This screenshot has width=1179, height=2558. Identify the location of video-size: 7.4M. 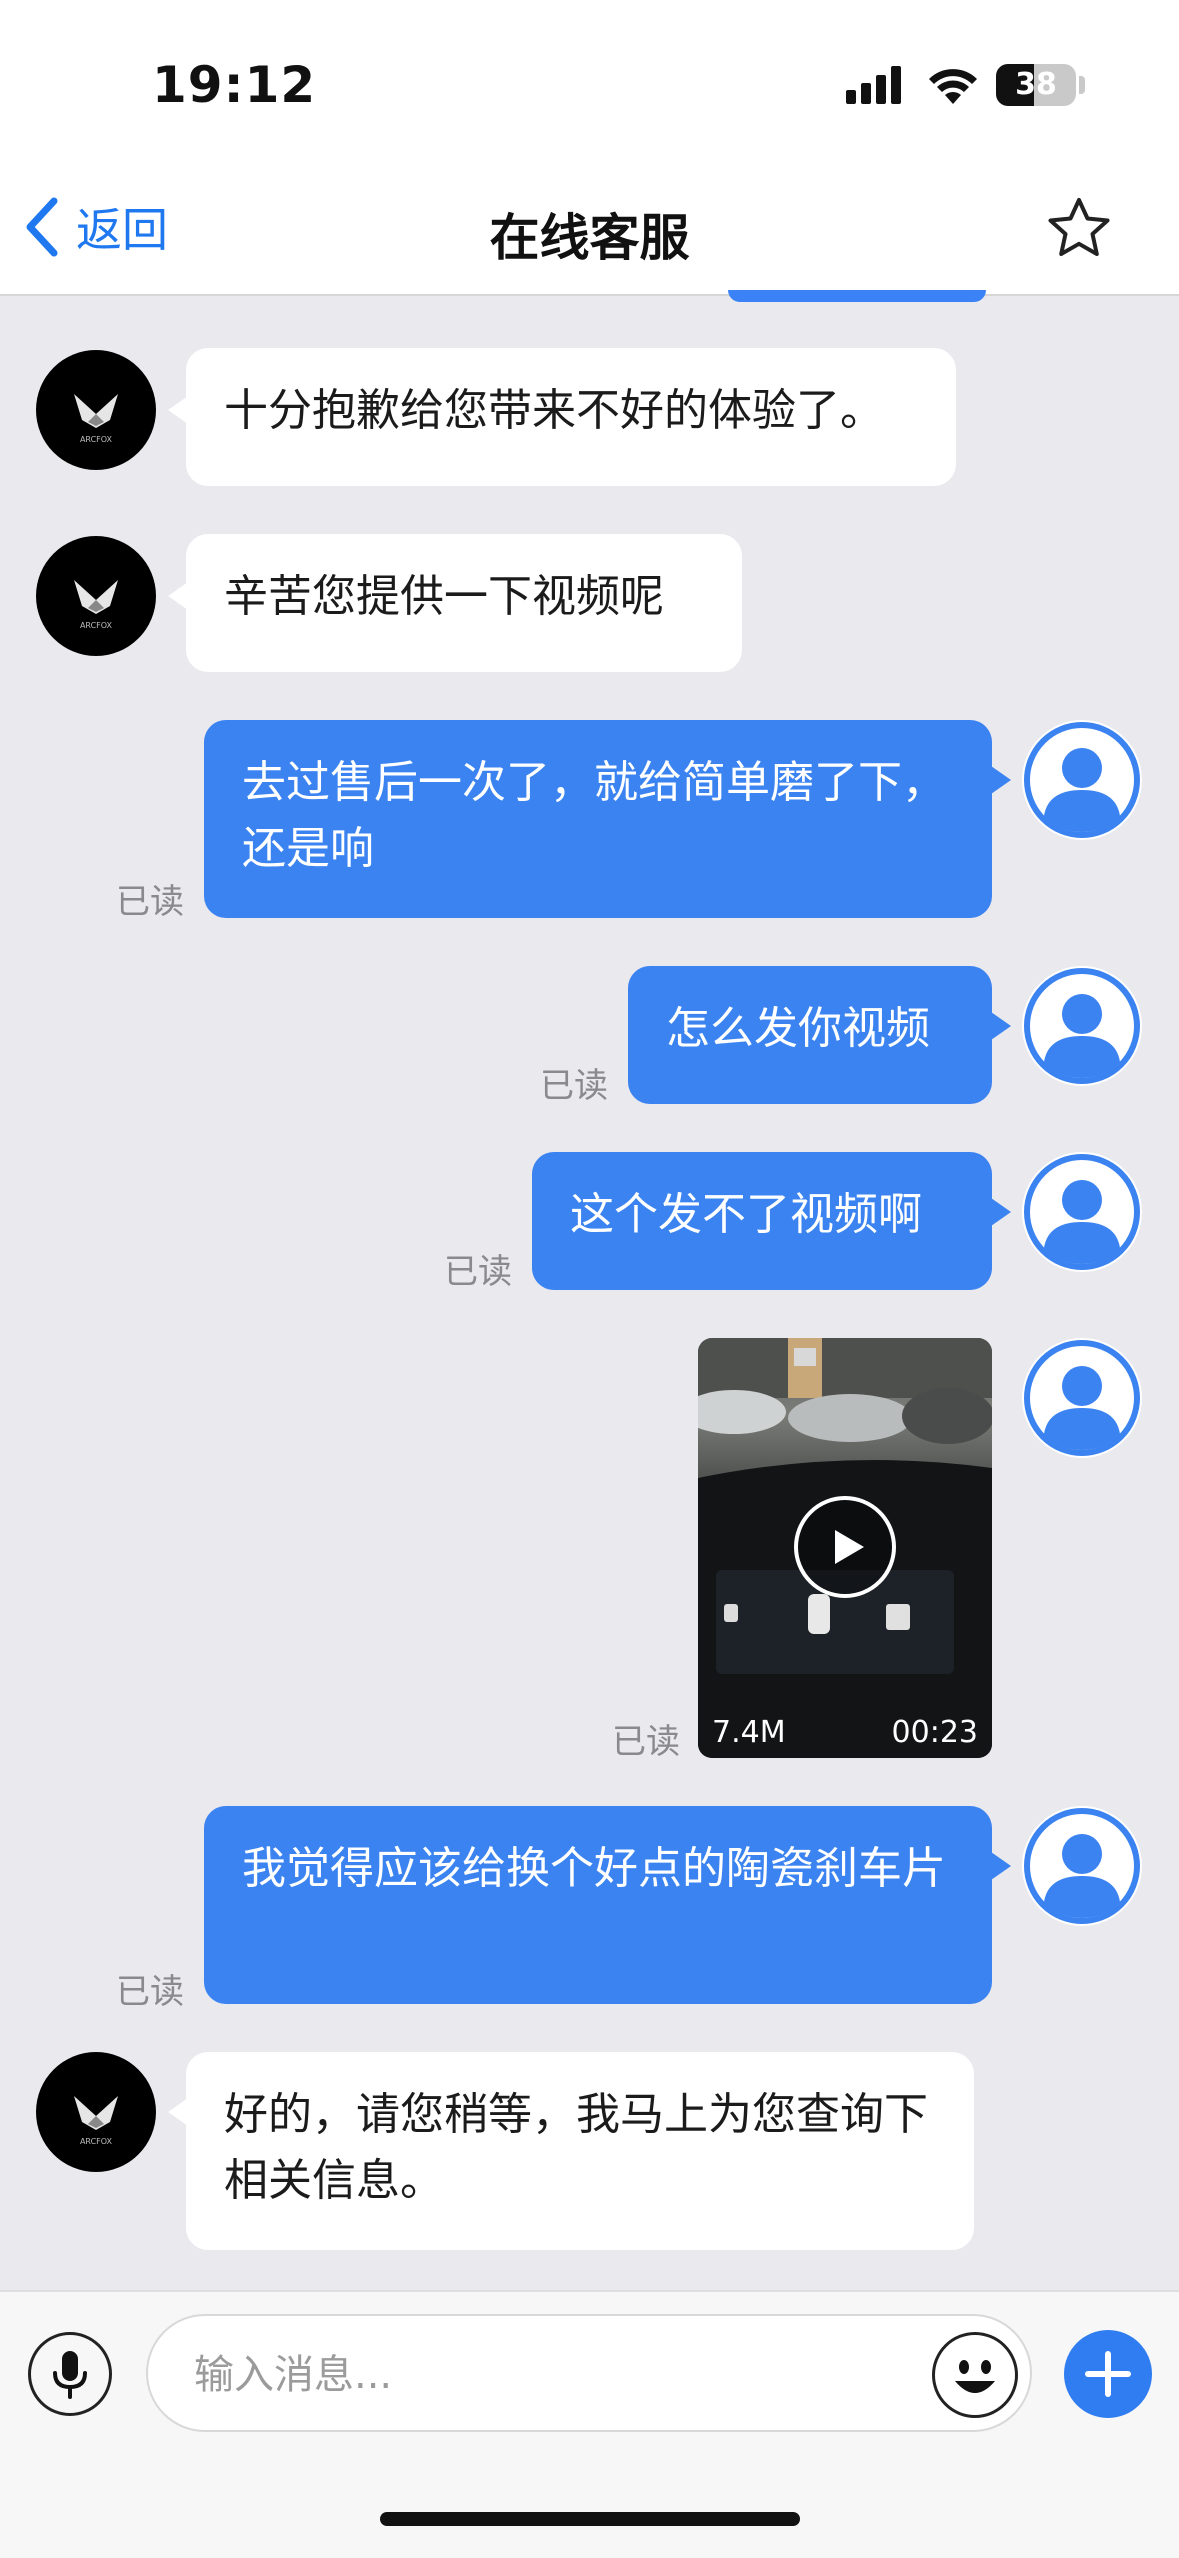
(749, 1732).